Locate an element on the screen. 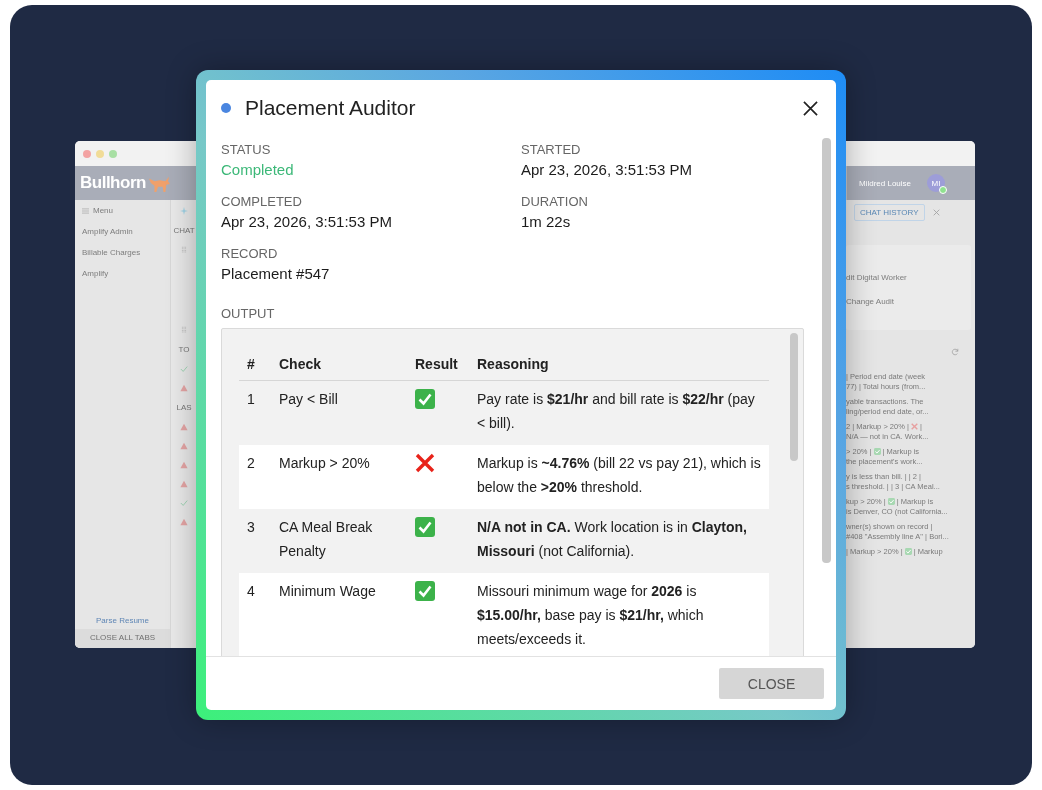  field-label: STATUS is located at coordinates (246, 149).